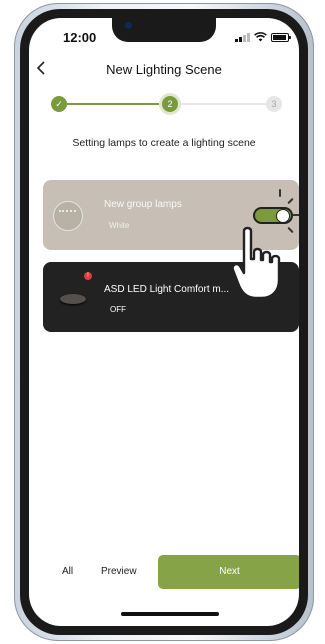 Image resolution: width=325 pixels, height=644 pixels. What do you see at coordinates (164, 69) in the screenshot?
I see `page-title: New Lighting Scene` at bounding box center [164, 69].